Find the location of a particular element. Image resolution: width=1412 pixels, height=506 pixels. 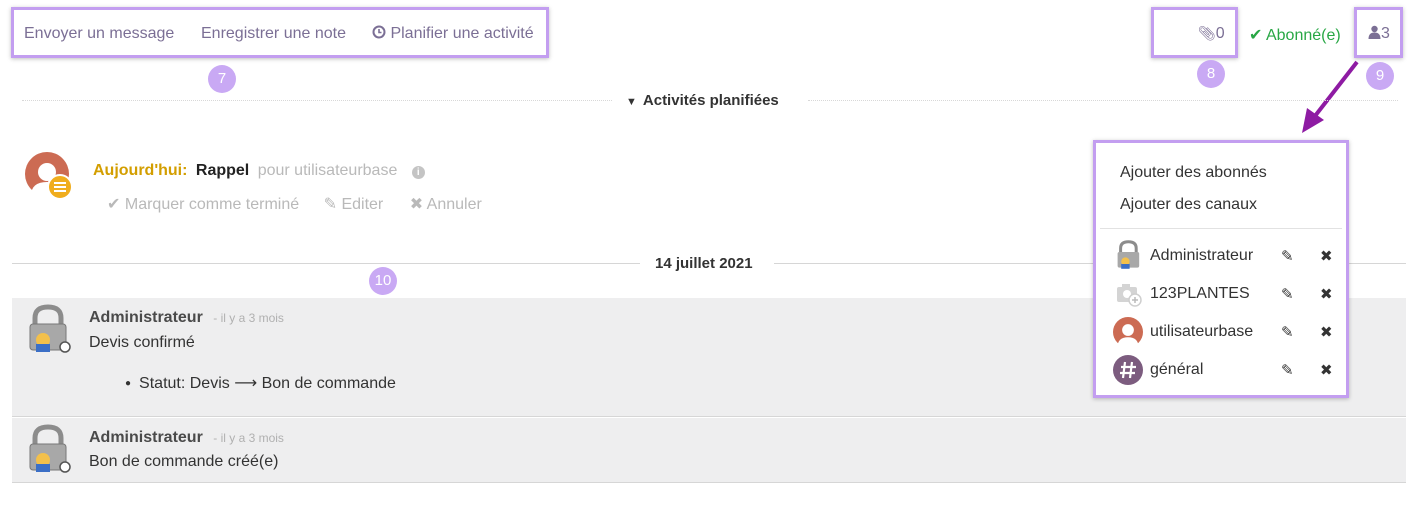

follower-item: 123PLANTES ✎ ✖ is located at coordinates (1221, 295).